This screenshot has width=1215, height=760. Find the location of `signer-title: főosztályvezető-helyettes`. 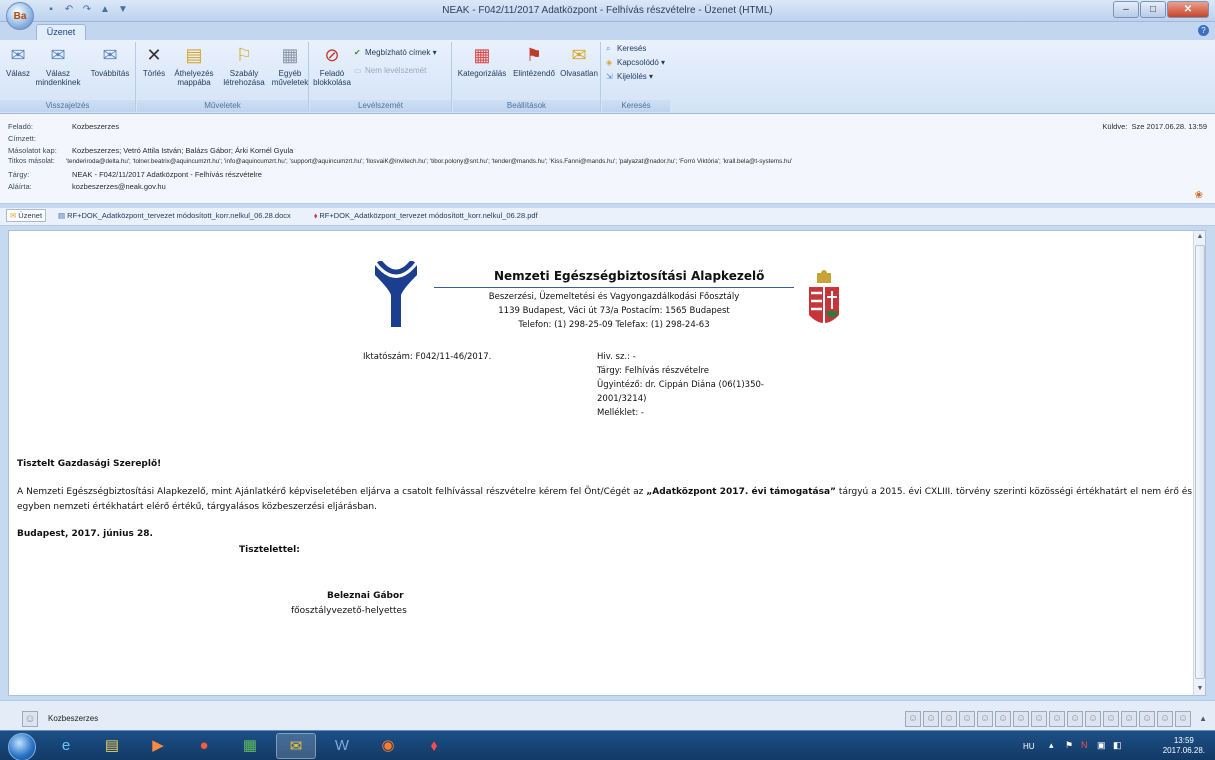

signer-title: főosztályvezető-helyettes is located at coordinates (349, 611).